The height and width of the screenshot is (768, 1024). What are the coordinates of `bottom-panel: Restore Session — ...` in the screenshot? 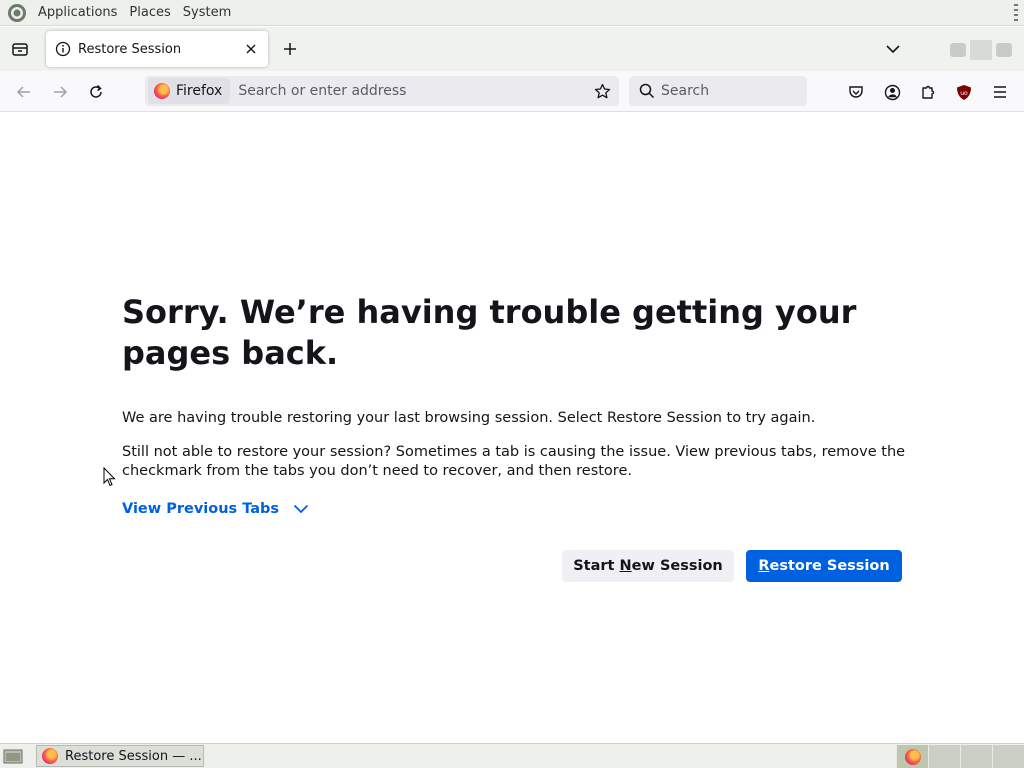 It's located at (512, 755).